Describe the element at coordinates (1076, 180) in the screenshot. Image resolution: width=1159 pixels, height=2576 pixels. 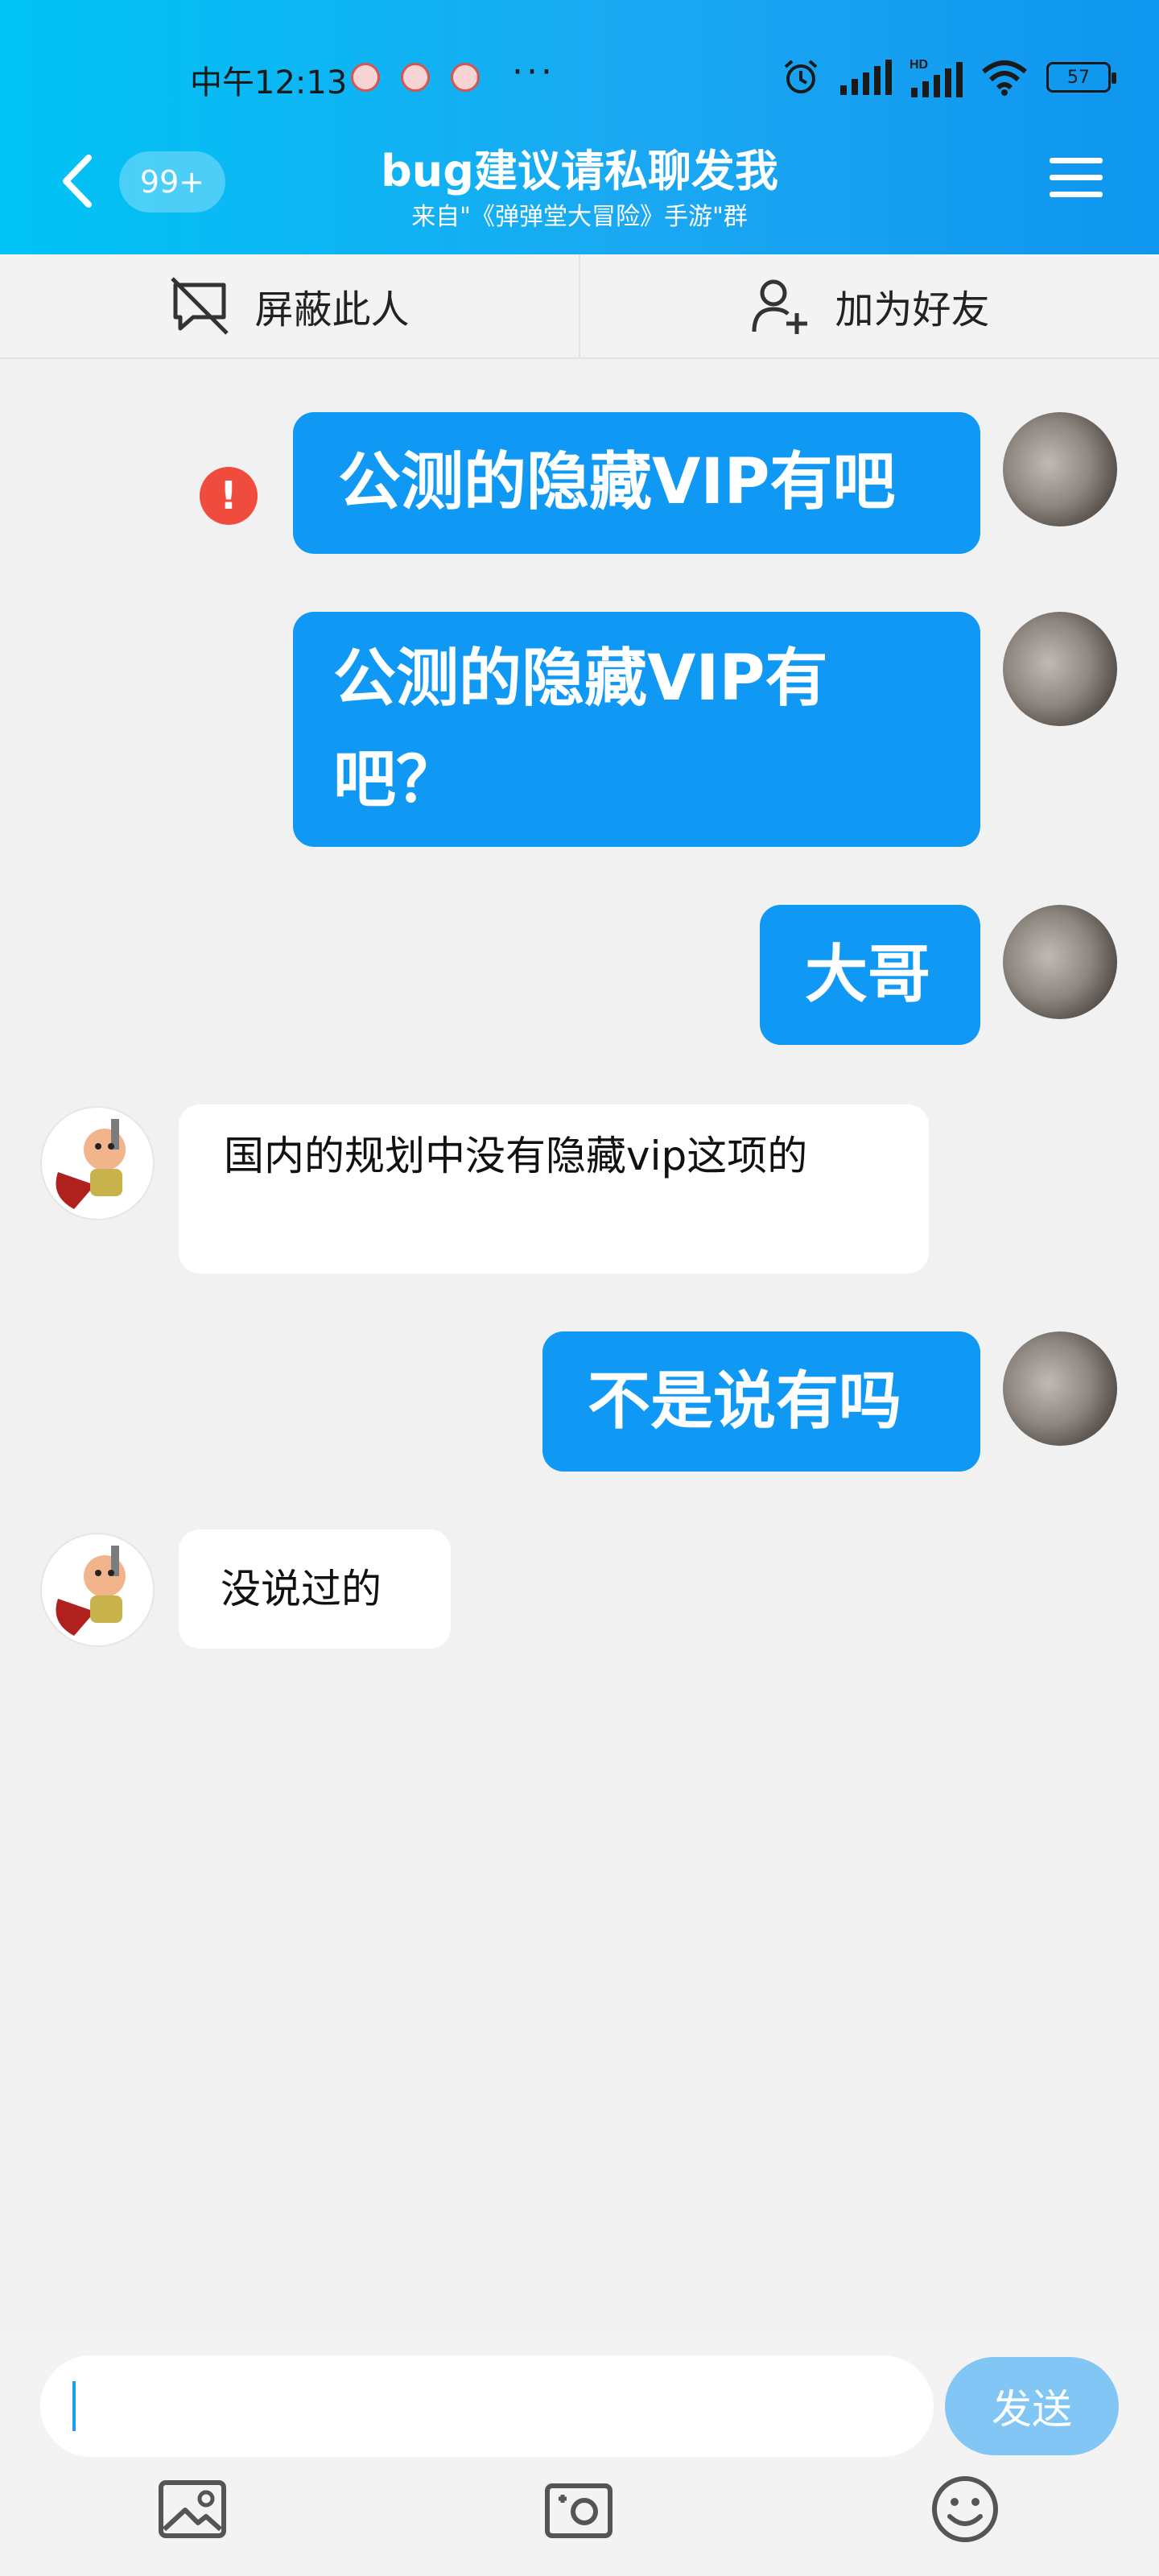
I see `menu-icon` at that location.